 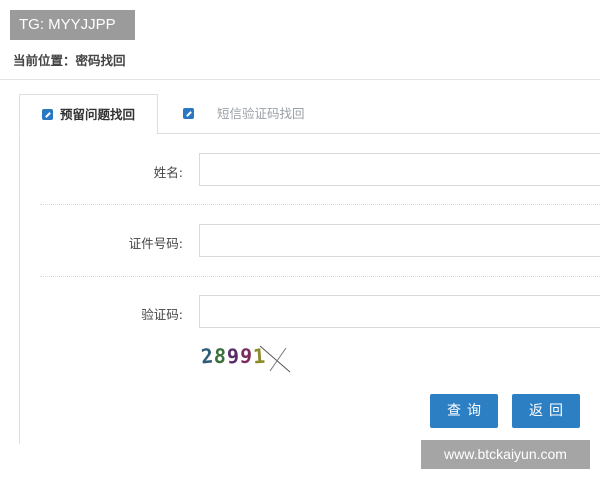 What do you see at coordinates (188, 113) in the screenshot?
I see `phone-icon` at bounding box center [188, 113].